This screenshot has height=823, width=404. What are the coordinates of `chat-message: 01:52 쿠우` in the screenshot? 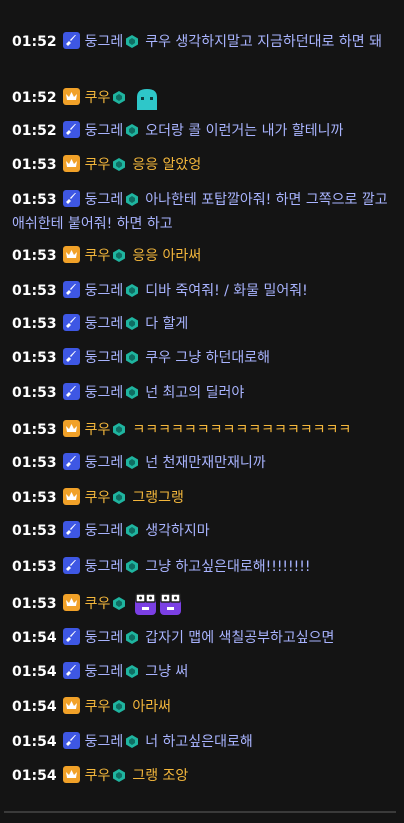 It's located at (203, 102).